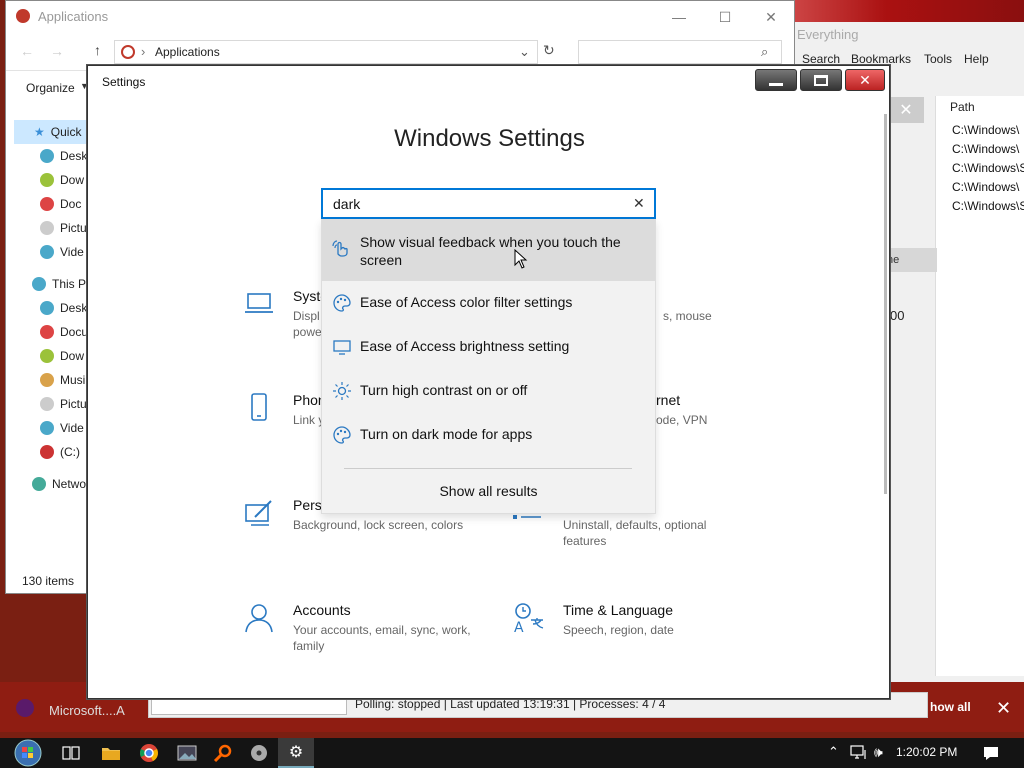 The height and width of the screenshot is (768, 1024). I want to click on touch-icon, so click(340, 248).